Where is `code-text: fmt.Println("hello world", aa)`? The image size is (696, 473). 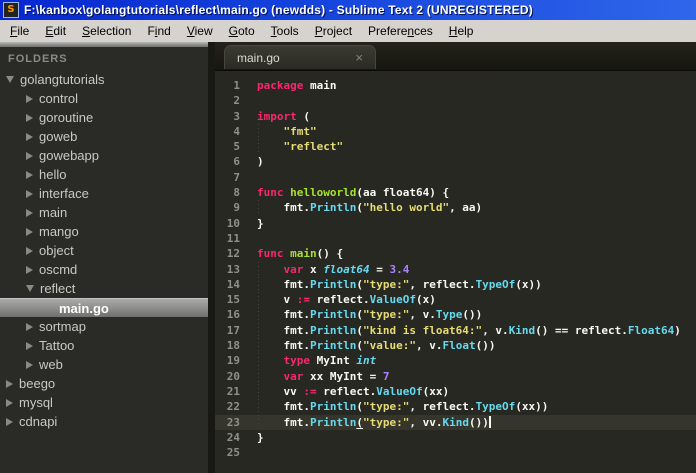 code-text: fmt.Println("hello world", aa) is located at coordinates (472, 208).